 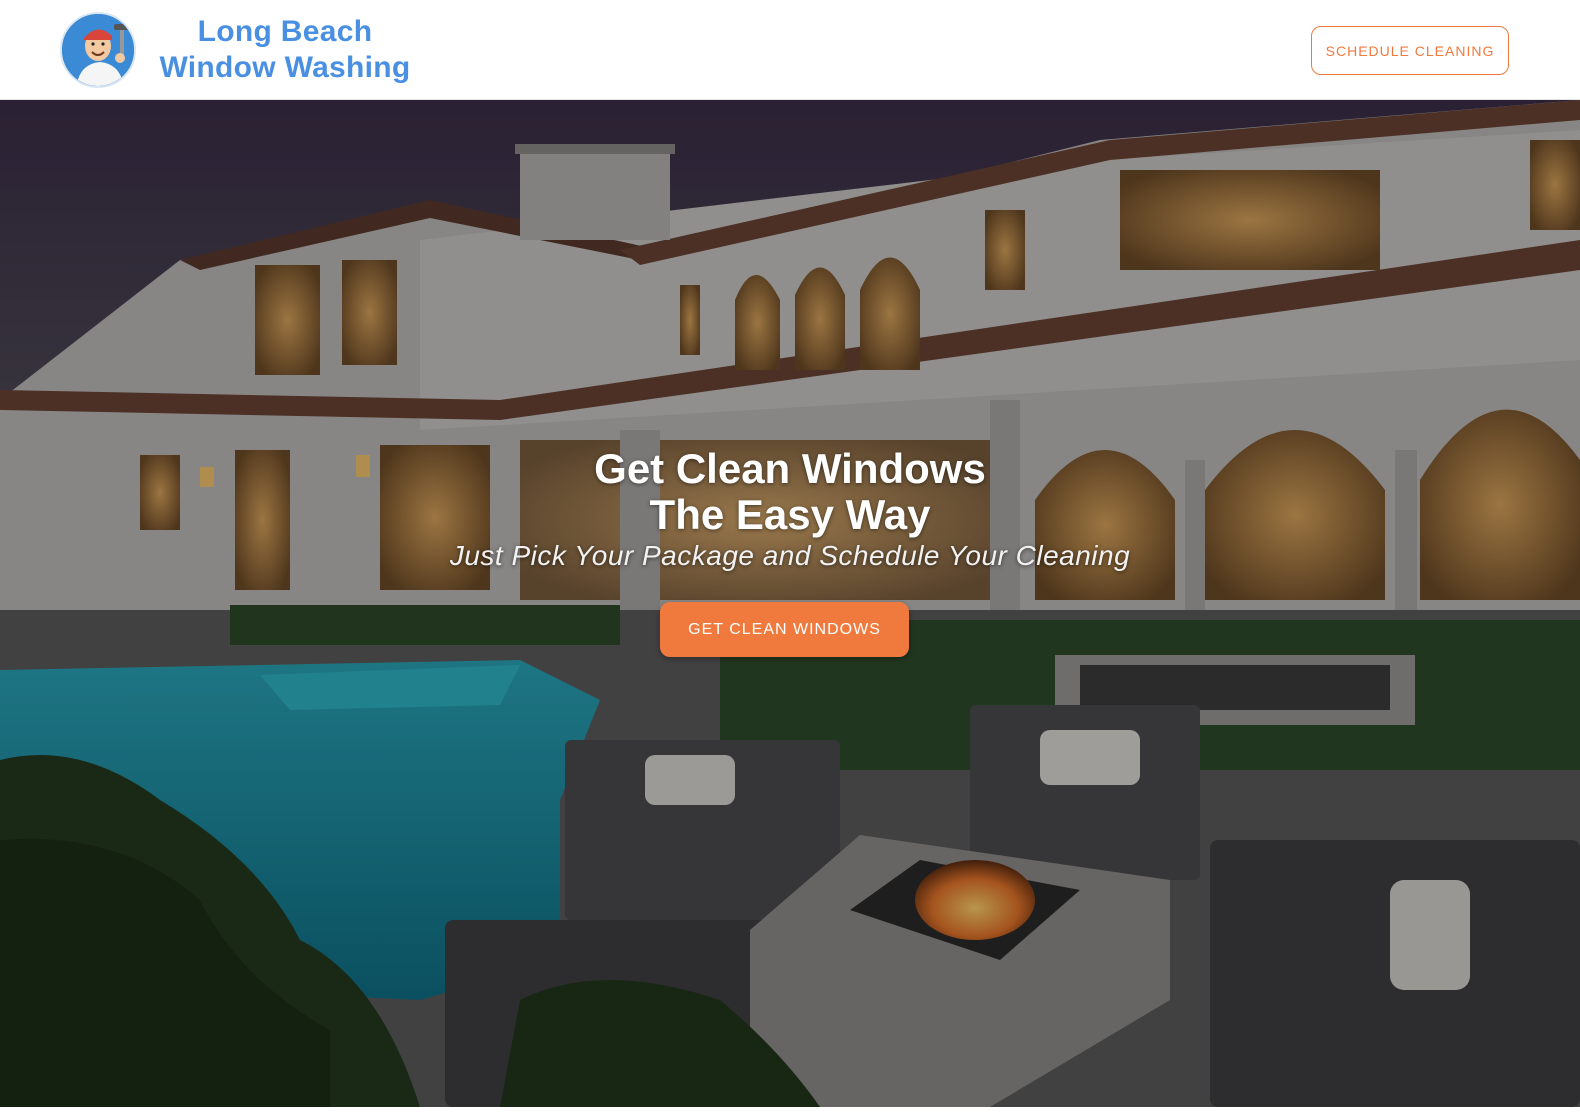 I want to click on brand-name-line1: Long Beach, so click(x=285, y=31).